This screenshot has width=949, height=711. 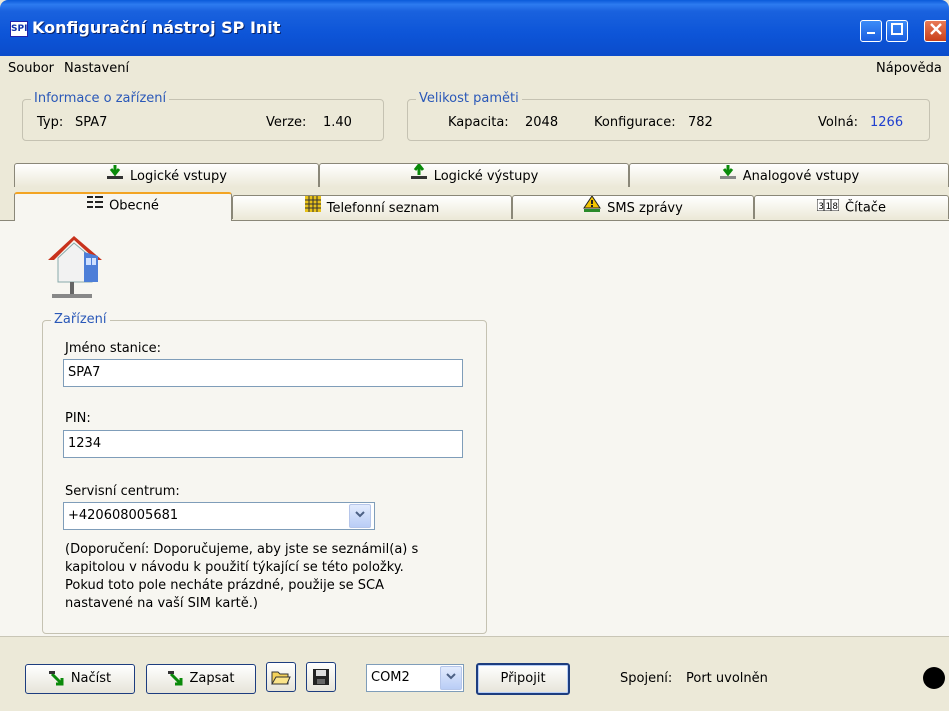 What do you see at coordinates (175, 677) in the screenshot?
I see `write-icon` at bounding box center [175, 677].